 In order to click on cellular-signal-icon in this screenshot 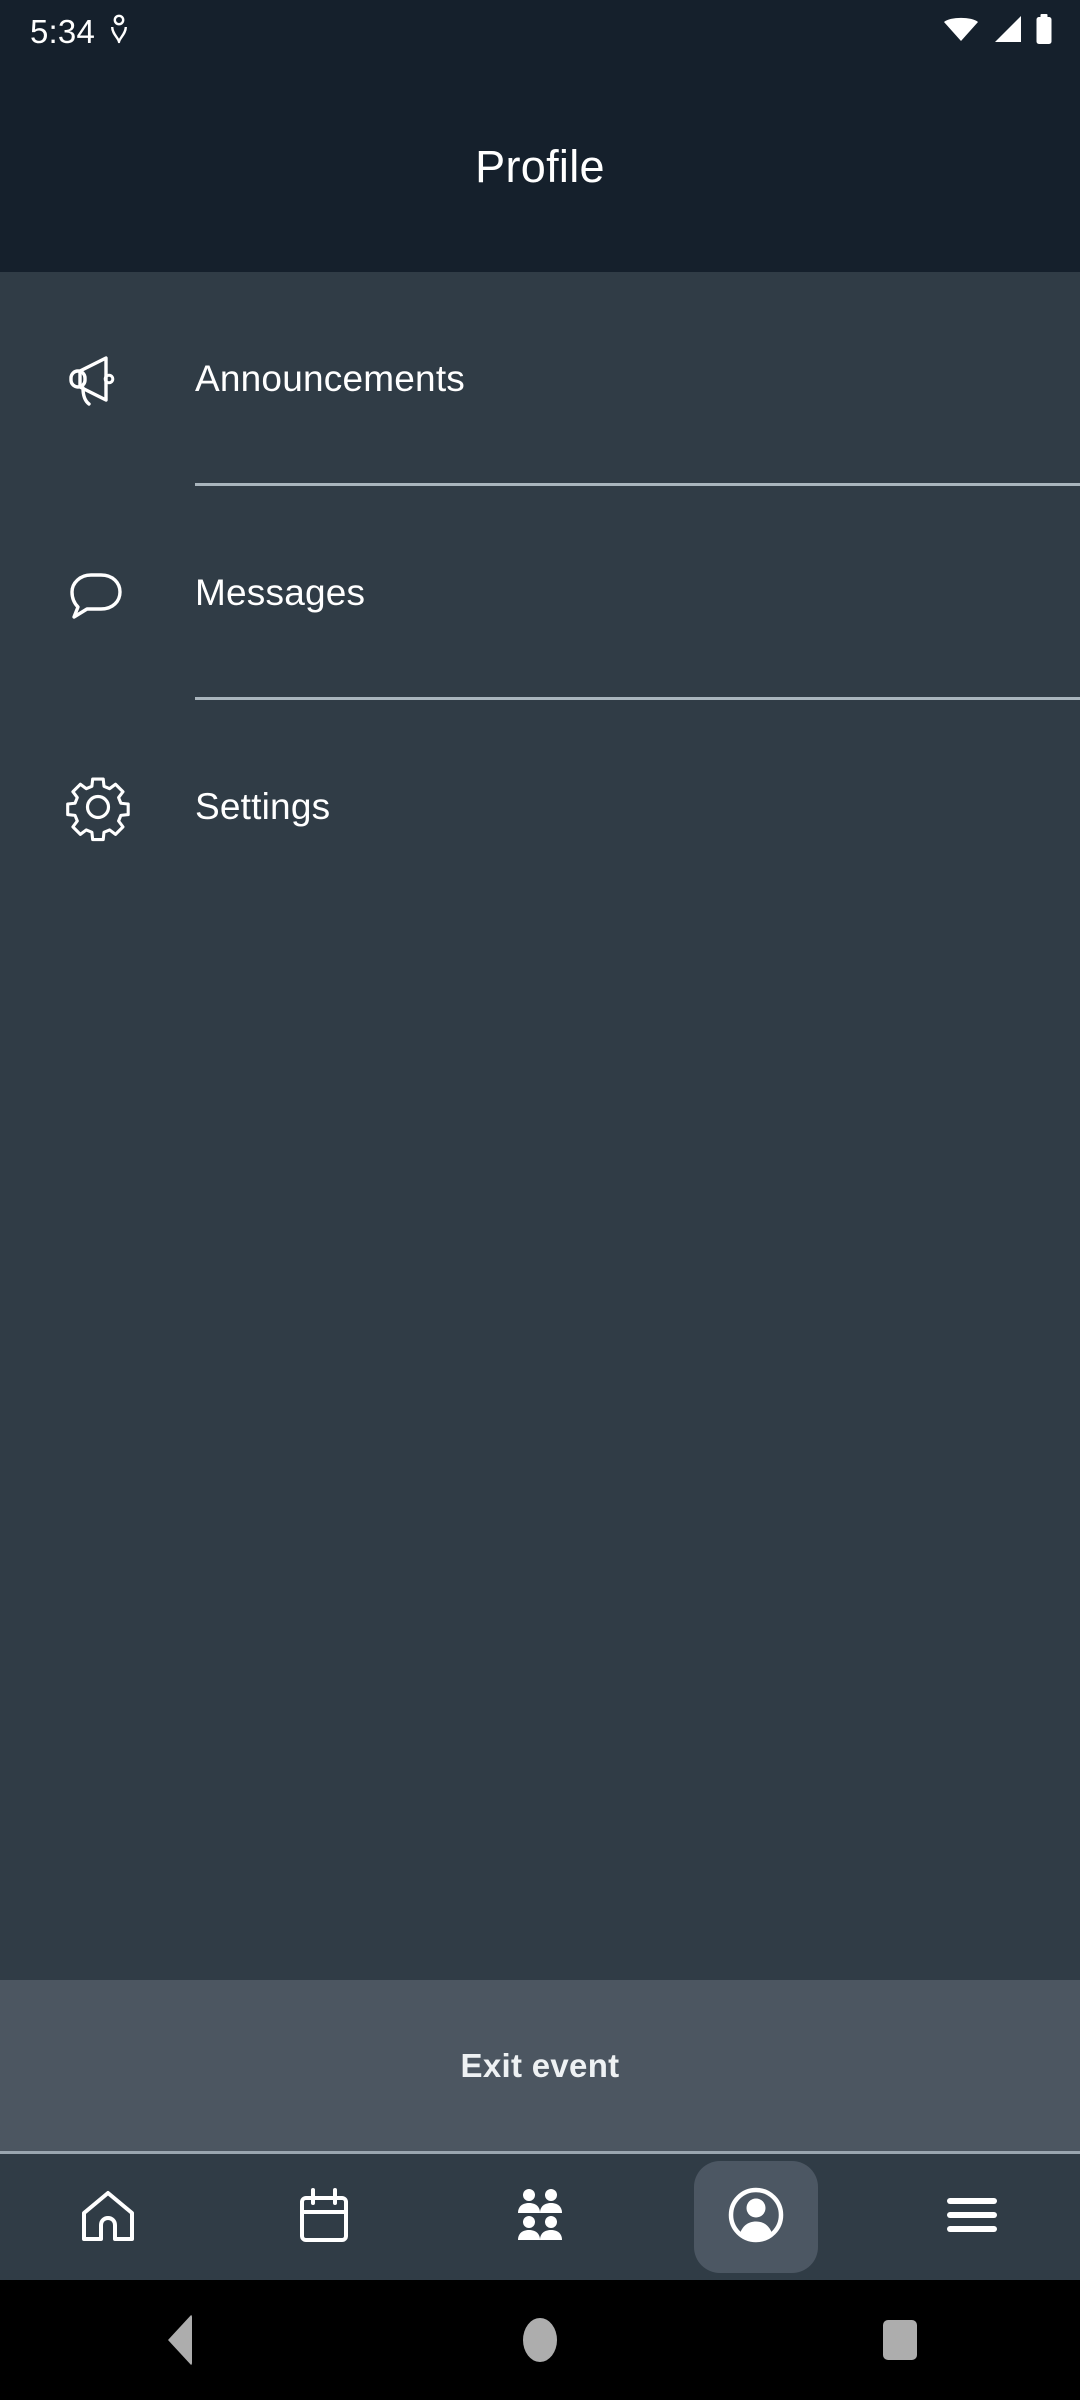, I will do `click(1007, 31)`.